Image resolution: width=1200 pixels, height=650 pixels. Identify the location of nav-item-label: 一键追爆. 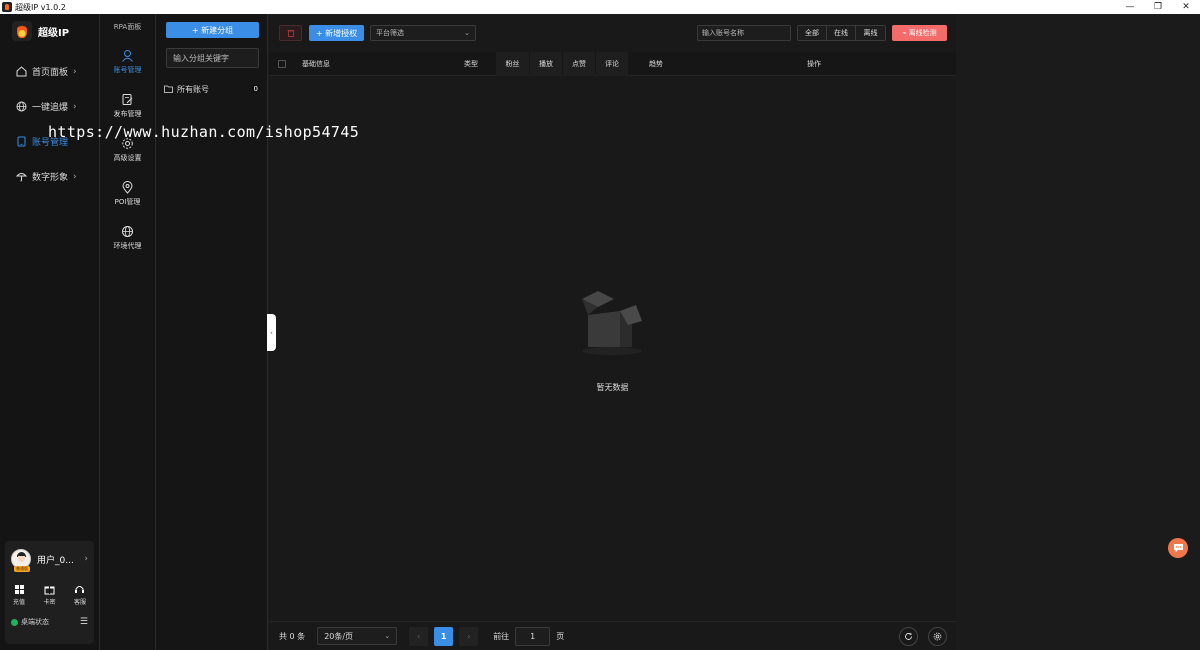
(50, 108).